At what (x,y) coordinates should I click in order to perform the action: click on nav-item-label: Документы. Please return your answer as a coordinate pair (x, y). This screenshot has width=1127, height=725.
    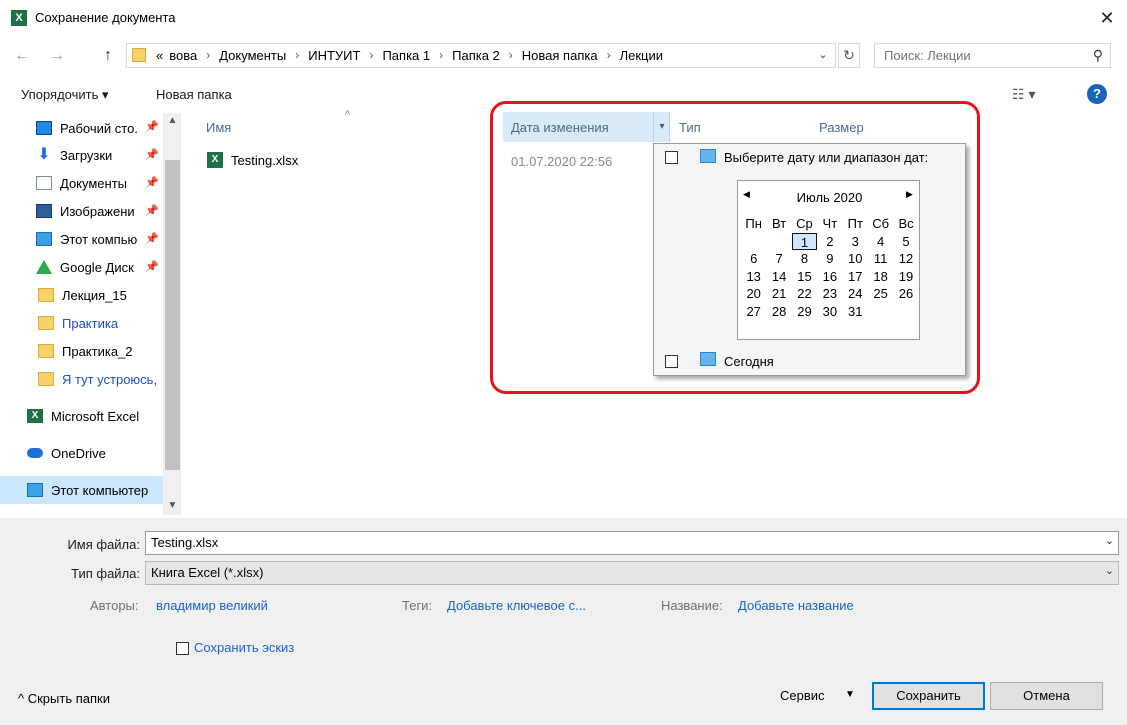
    Looking at the image, I should click on (94, 183).